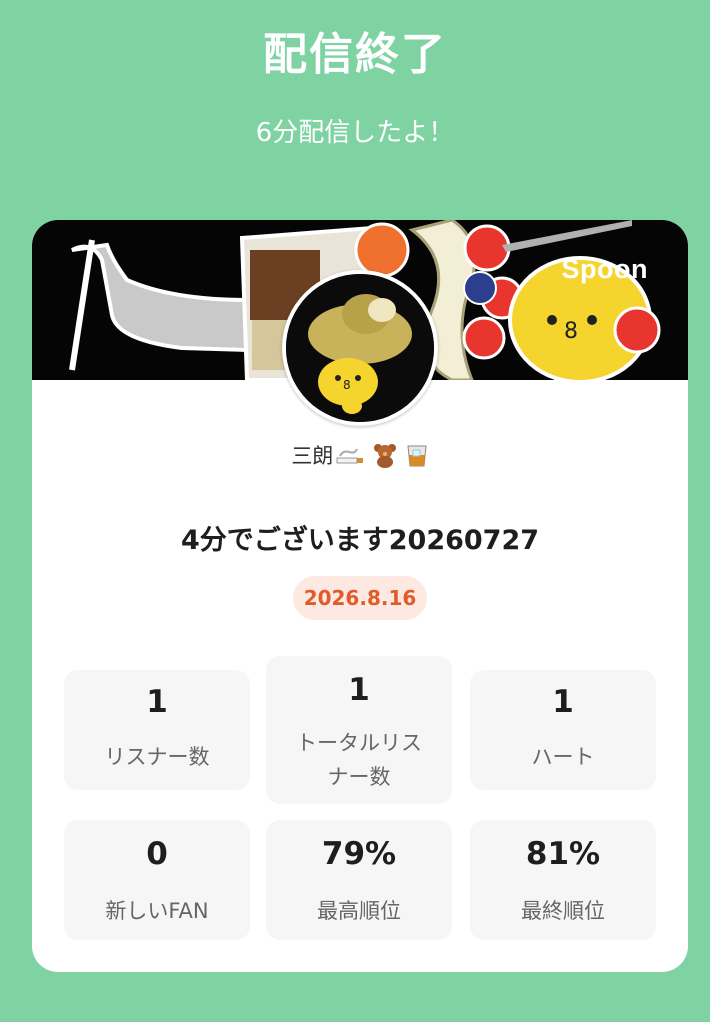  I want to click on stat-label: ハート, so click(563, 757).